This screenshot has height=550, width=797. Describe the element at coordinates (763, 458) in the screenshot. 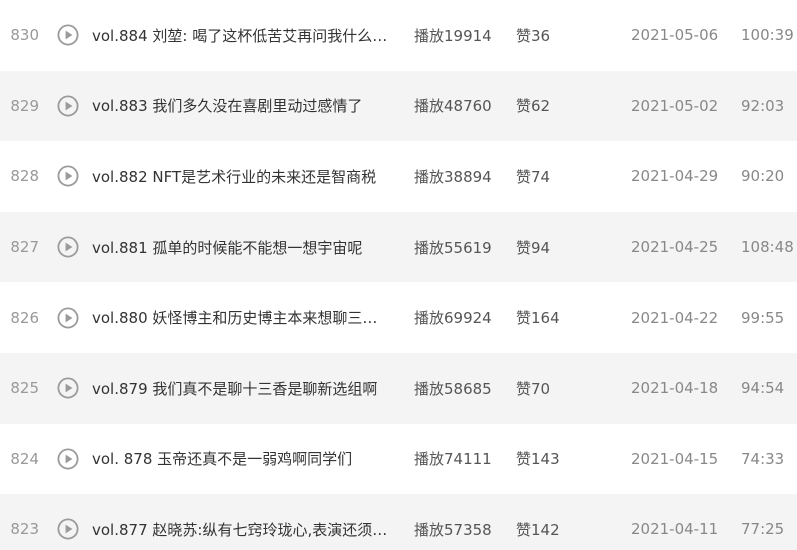

I see `episode-duration: 74:33` at that location.